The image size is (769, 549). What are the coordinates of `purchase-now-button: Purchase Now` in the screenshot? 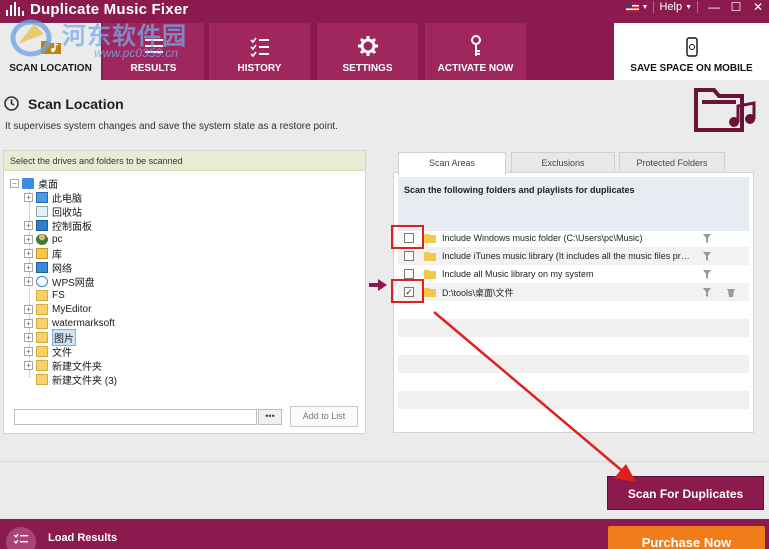 It's located at (686, 537).